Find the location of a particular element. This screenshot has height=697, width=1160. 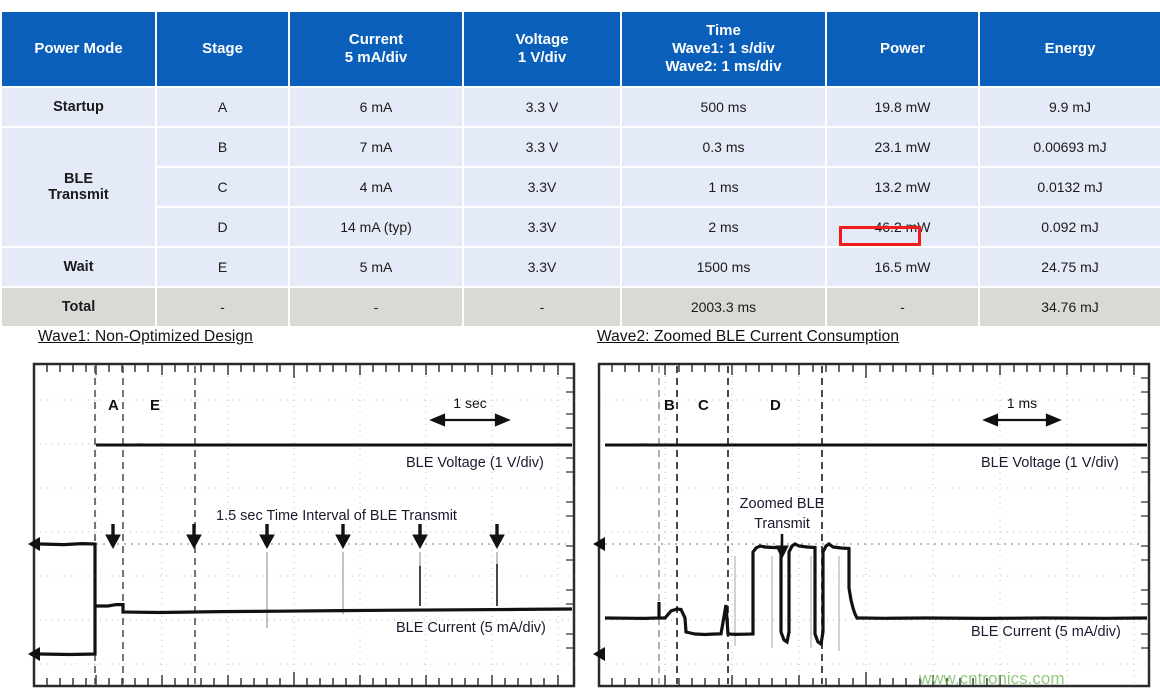

cell-energy-total: 34.76 mJ is located at coordinates (1069, 307).